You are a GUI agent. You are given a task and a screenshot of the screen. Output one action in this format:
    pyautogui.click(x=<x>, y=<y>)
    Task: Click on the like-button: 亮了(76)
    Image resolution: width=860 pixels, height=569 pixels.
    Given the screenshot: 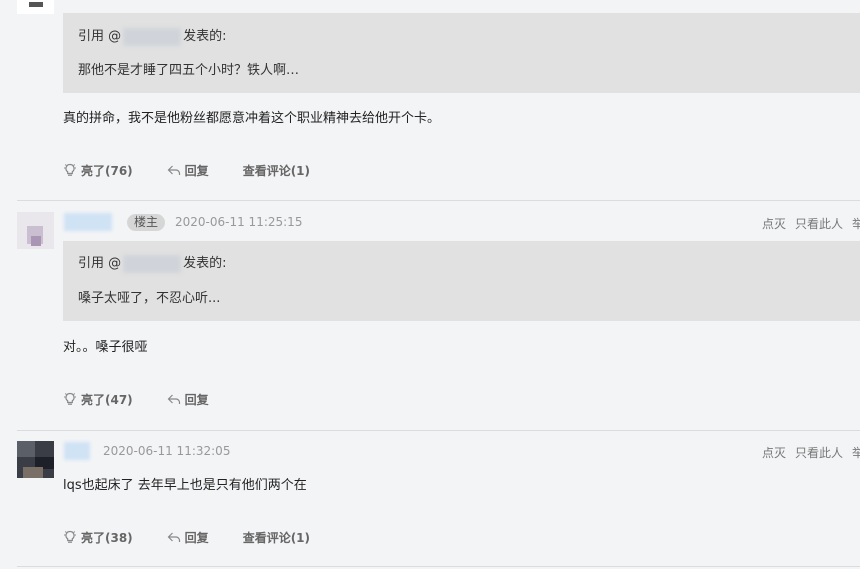 What is the action you would take?
    pyautogui.click(x=98, y=170)
    